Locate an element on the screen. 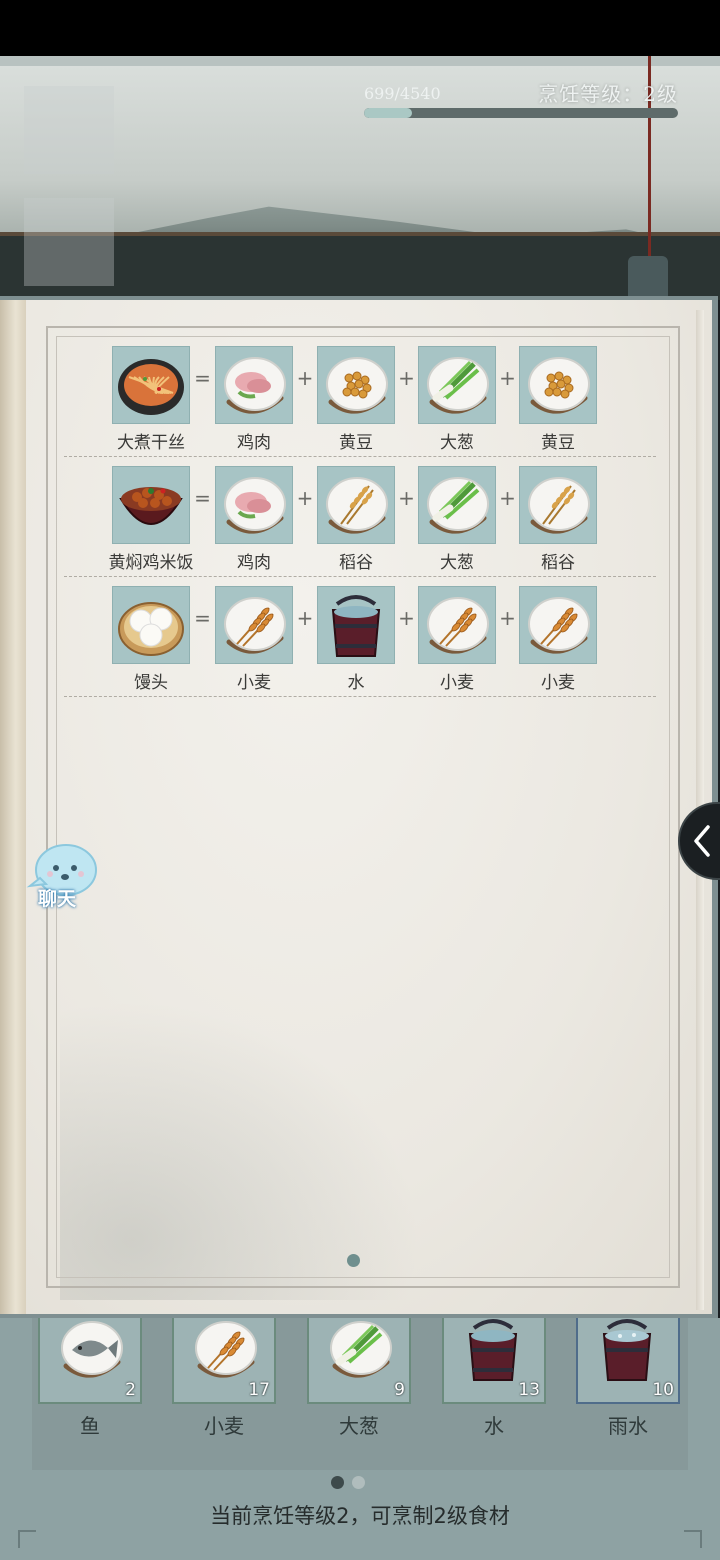 The image size is (720, 1560). inventory-item: 17 小麦 is located at coordinates (224, 1378).